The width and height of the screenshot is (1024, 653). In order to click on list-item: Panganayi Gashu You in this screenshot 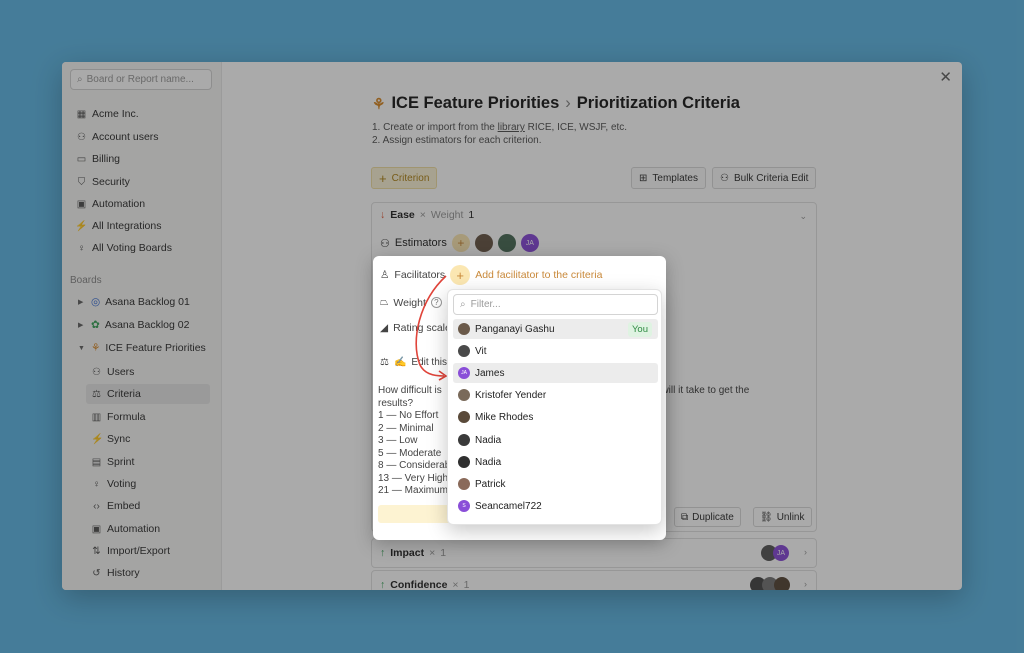, I will do `click(555, 329)`.